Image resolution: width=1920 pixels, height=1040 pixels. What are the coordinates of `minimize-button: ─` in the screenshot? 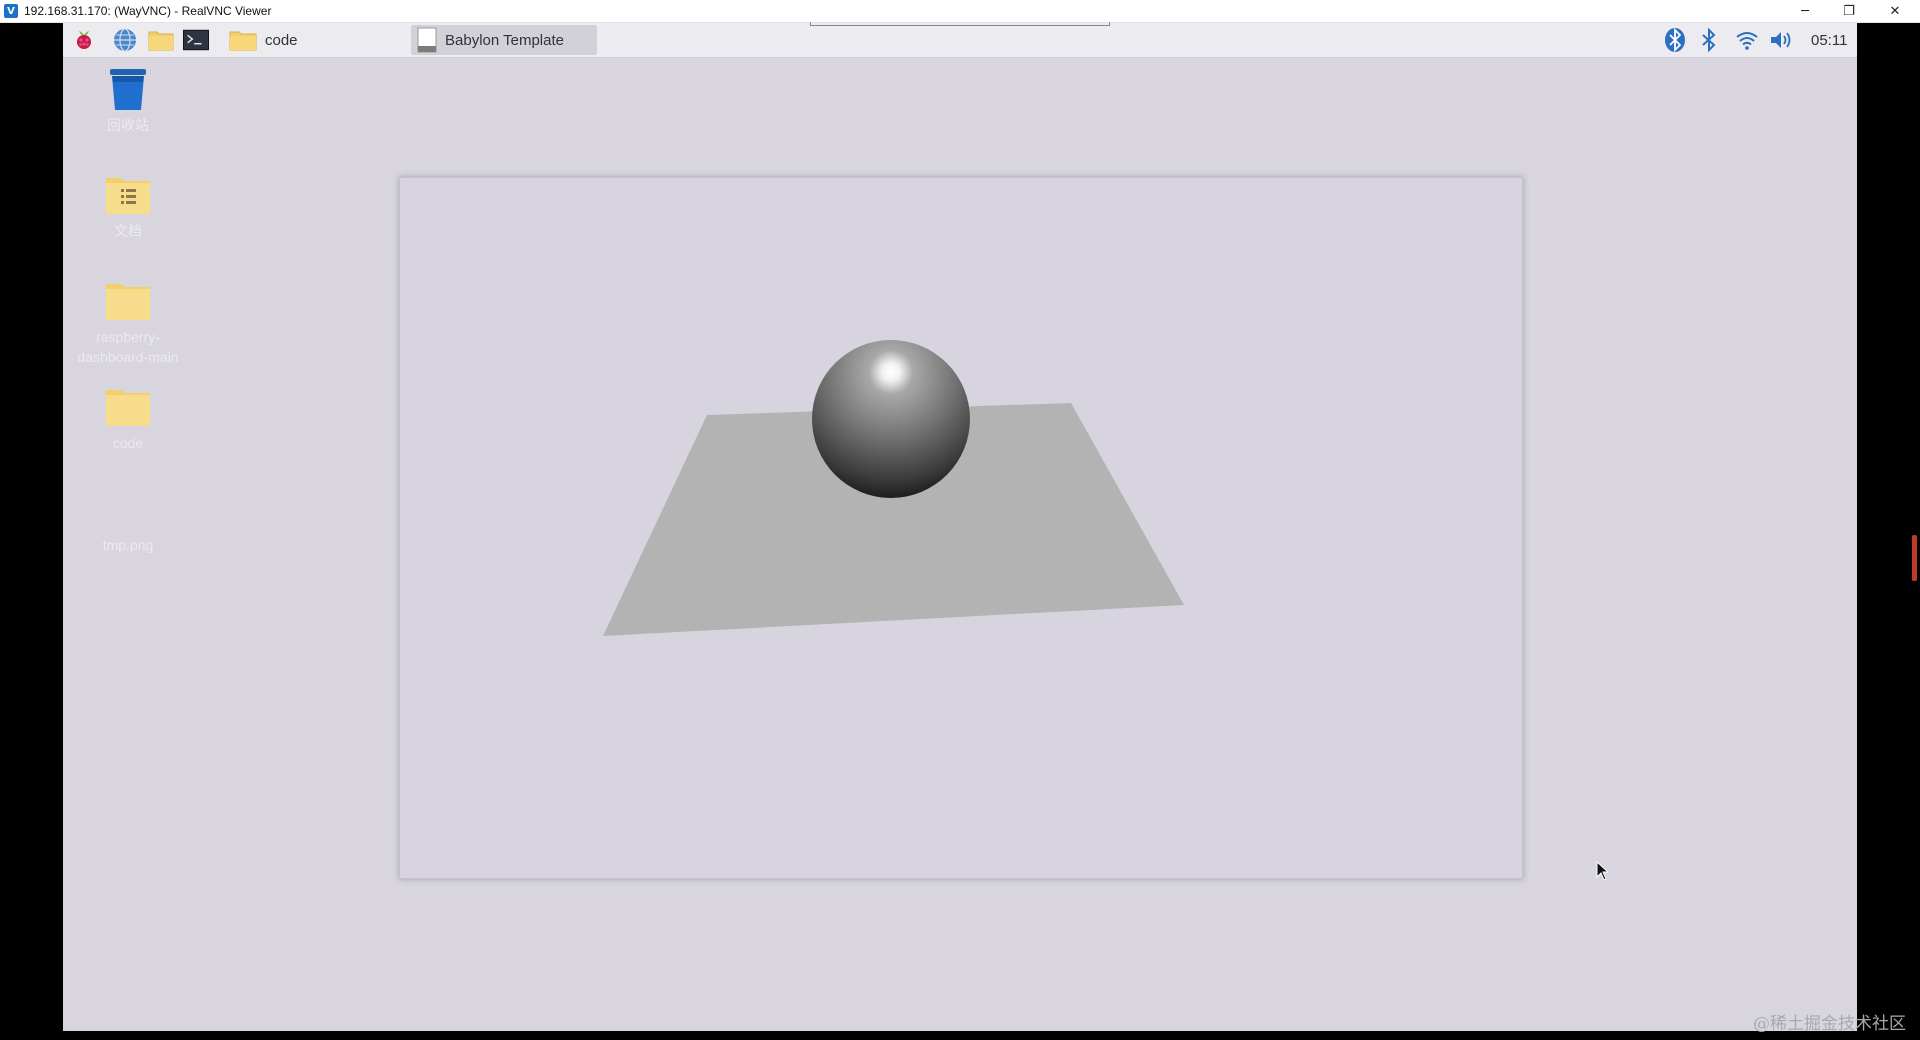 It's located at (1805, 11).